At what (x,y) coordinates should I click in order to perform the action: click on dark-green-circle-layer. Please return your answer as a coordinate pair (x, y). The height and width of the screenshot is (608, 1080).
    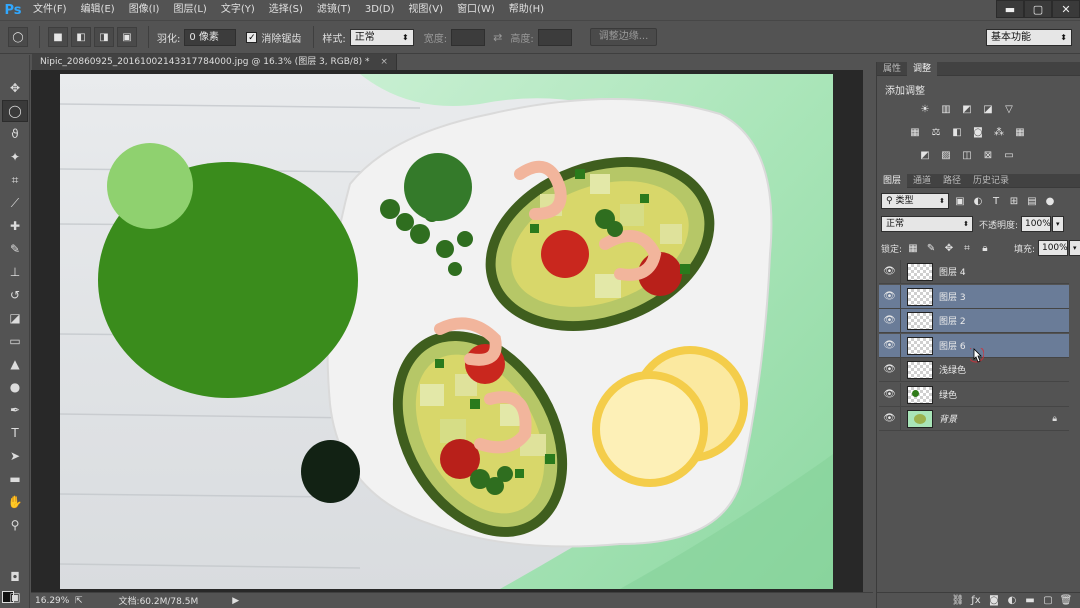
    Looking at the image, I should click on (330, 471).